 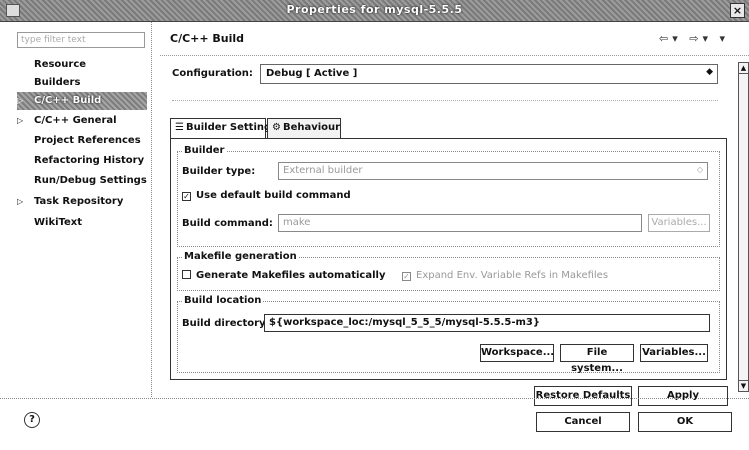 I want to click on tab-builder-settings: ☰ Builder Settings, so click(x=223, y=128).